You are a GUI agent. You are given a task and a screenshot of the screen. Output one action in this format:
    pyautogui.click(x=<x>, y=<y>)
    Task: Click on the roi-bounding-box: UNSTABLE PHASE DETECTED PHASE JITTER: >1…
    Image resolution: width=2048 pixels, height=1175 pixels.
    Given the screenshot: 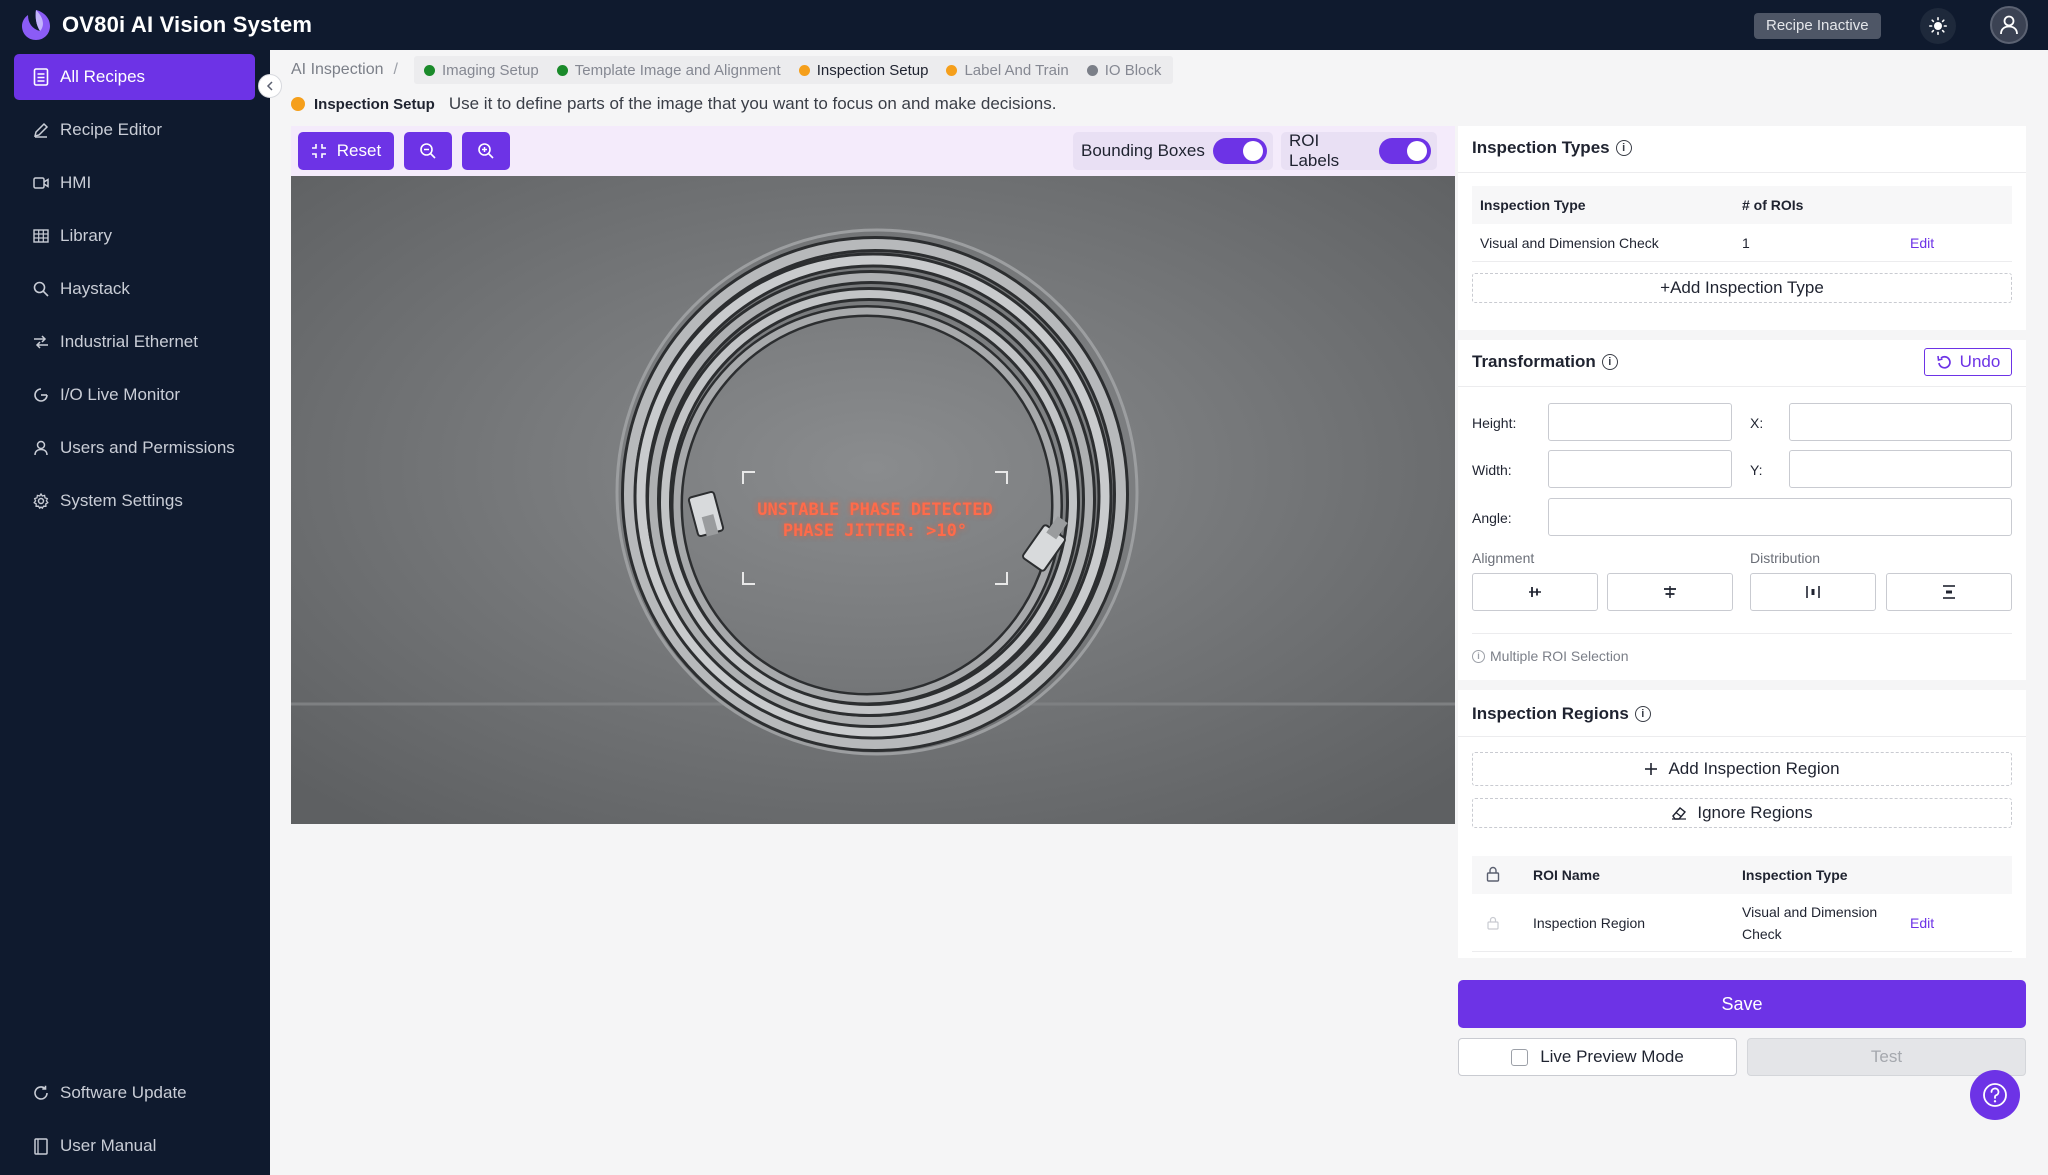 What is the action you would take?
    pyautogui.click(x=875, y=528)
    